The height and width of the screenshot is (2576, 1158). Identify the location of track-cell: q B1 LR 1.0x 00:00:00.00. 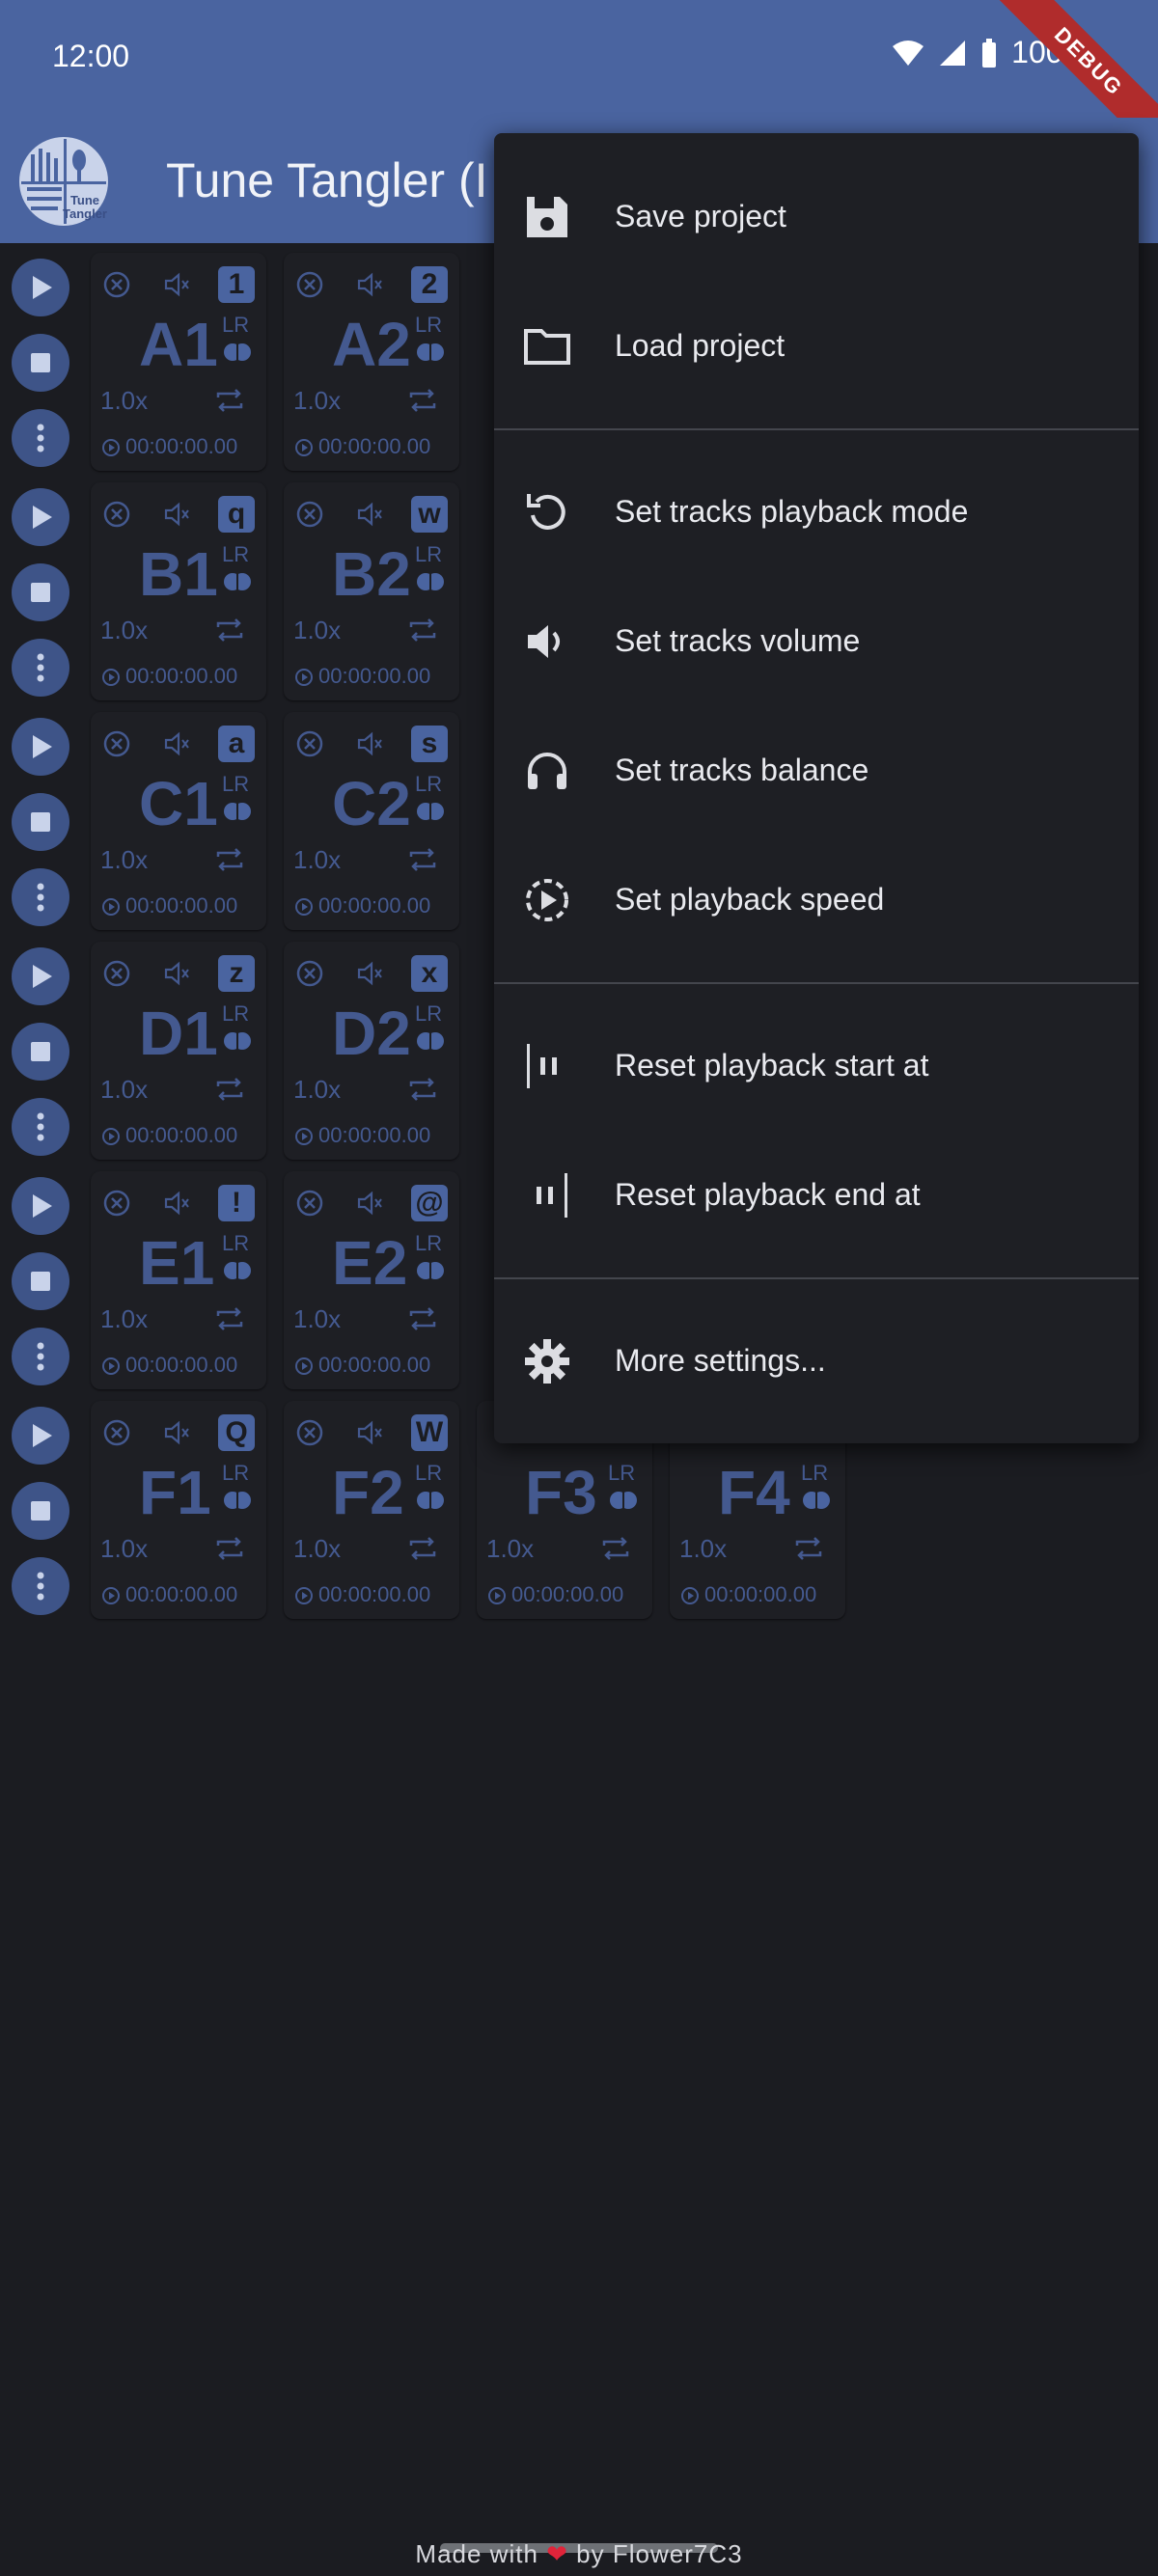
(178, 591).